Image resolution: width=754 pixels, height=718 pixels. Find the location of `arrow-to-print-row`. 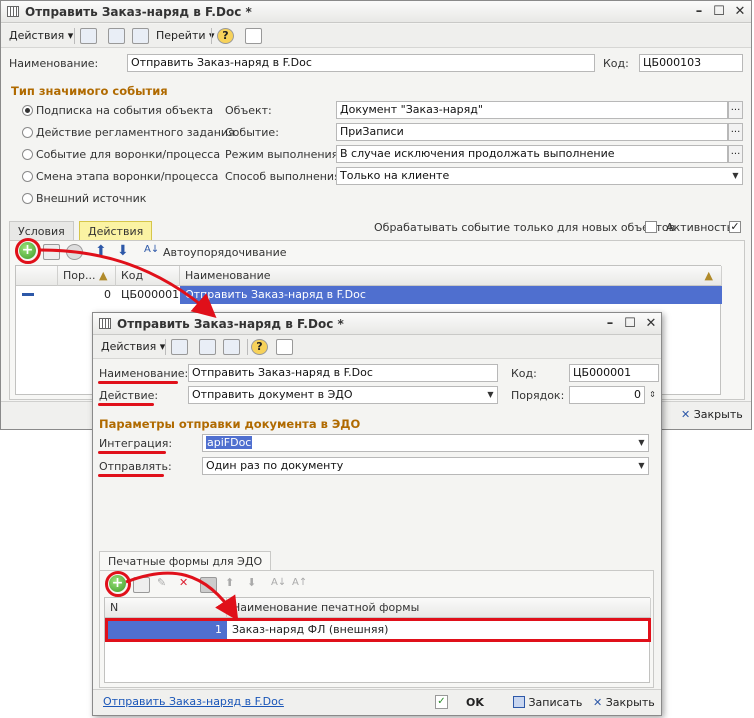

arrow-to-print-row is located at coordinates (182, 596).